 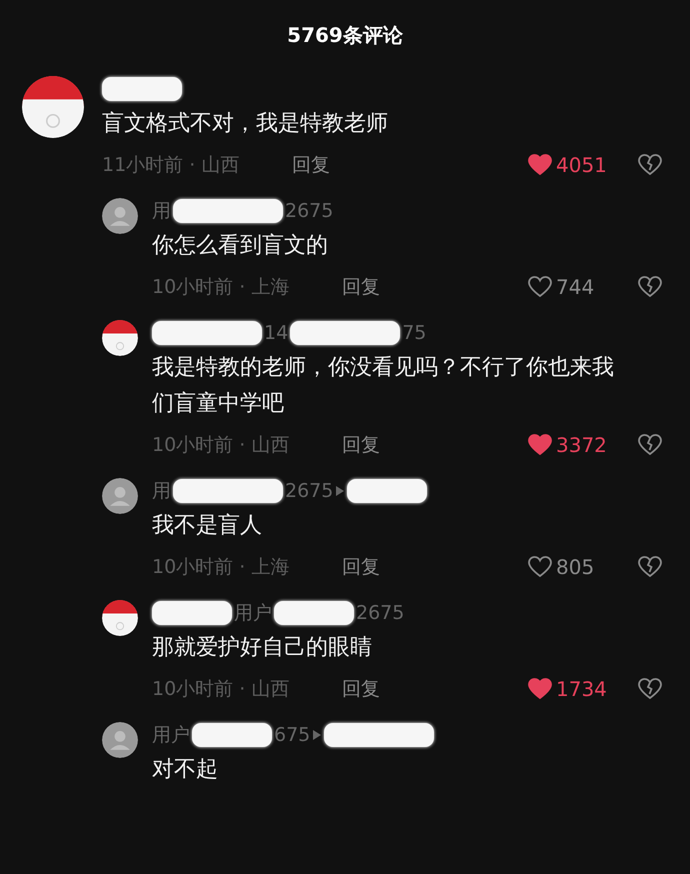 What do you see at coordinates (575, 287) in the screenshot?
I see `like-count: 744` at bounding box center [575, 287].